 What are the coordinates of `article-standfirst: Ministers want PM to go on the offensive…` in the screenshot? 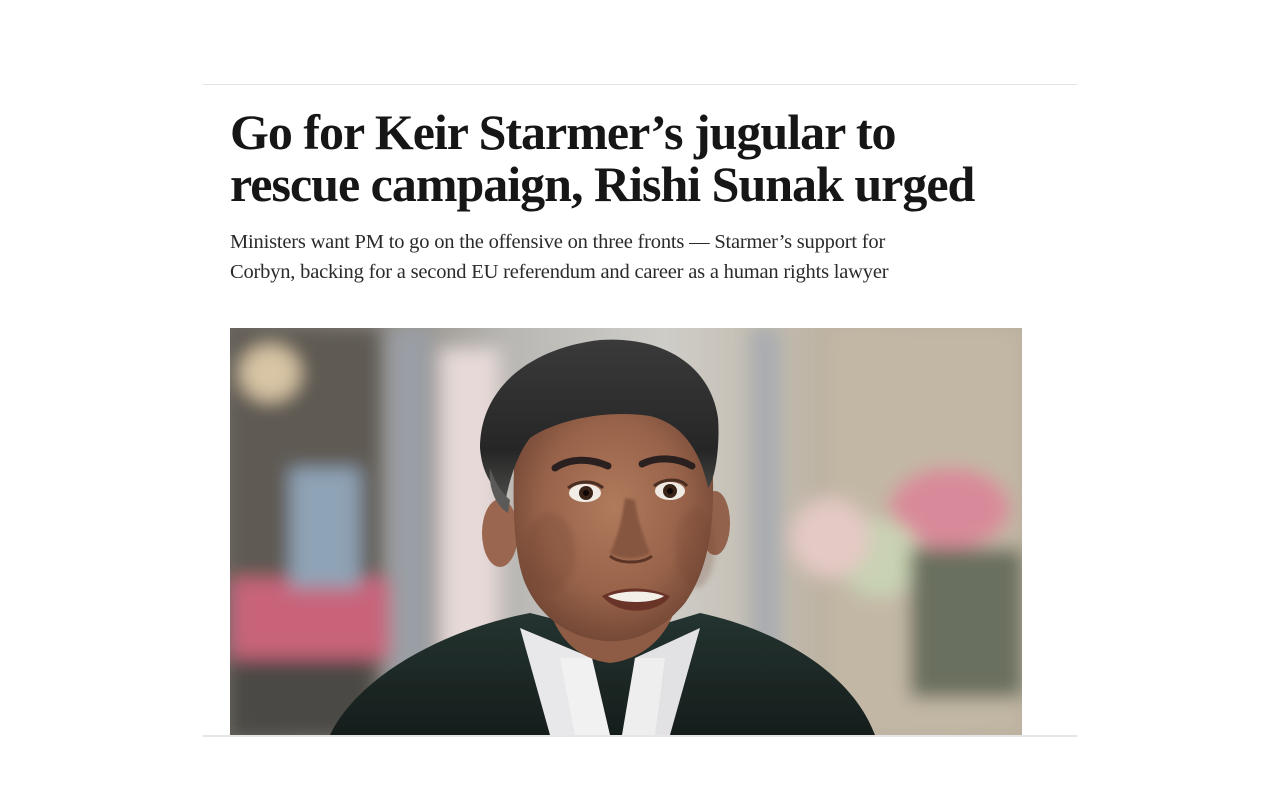 It's located at (625, 257).